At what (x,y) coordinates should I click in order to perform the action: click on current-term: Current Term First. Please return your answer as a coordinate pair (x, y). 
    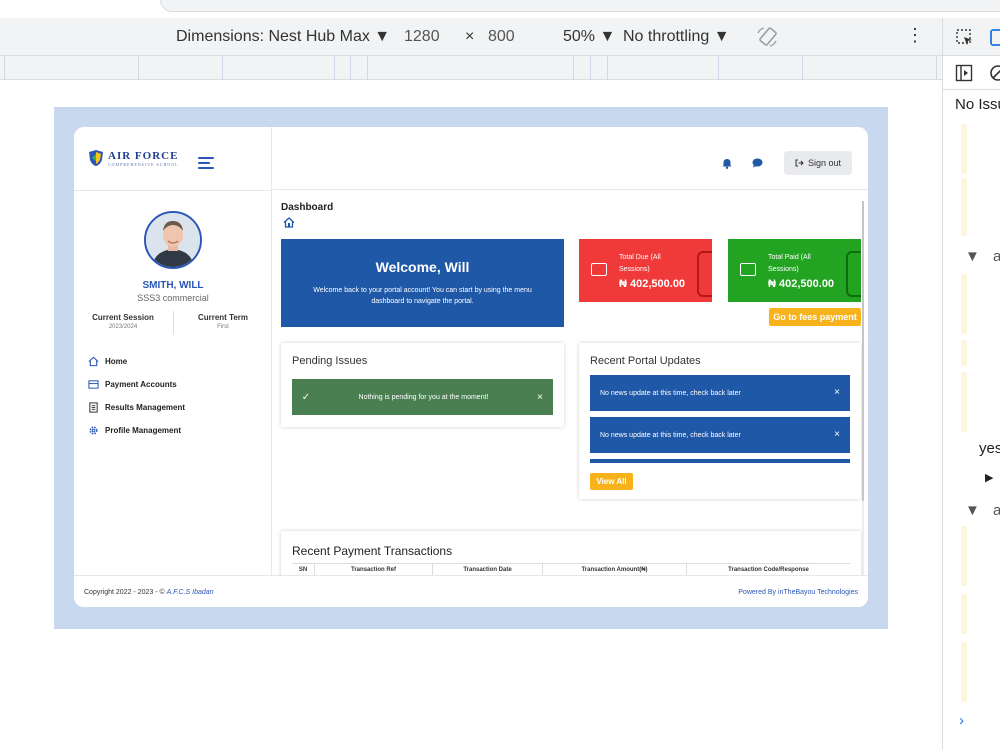
    Looking at the image, I should click on (223, 321).